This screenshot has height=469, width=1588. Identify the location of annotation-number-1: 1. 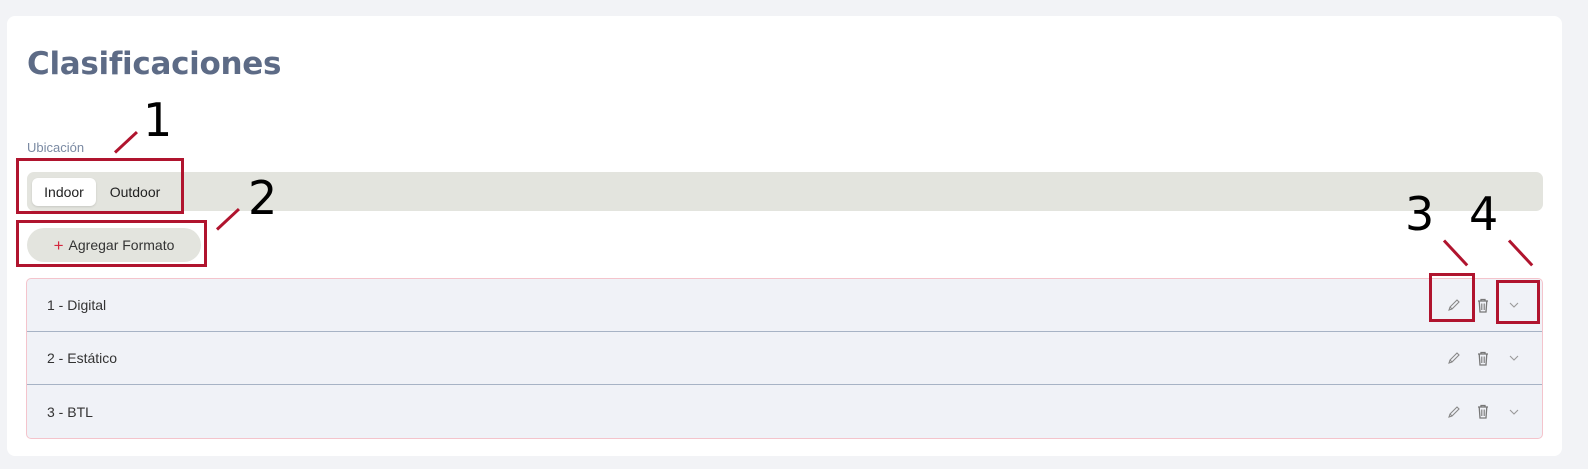
(158, 120).